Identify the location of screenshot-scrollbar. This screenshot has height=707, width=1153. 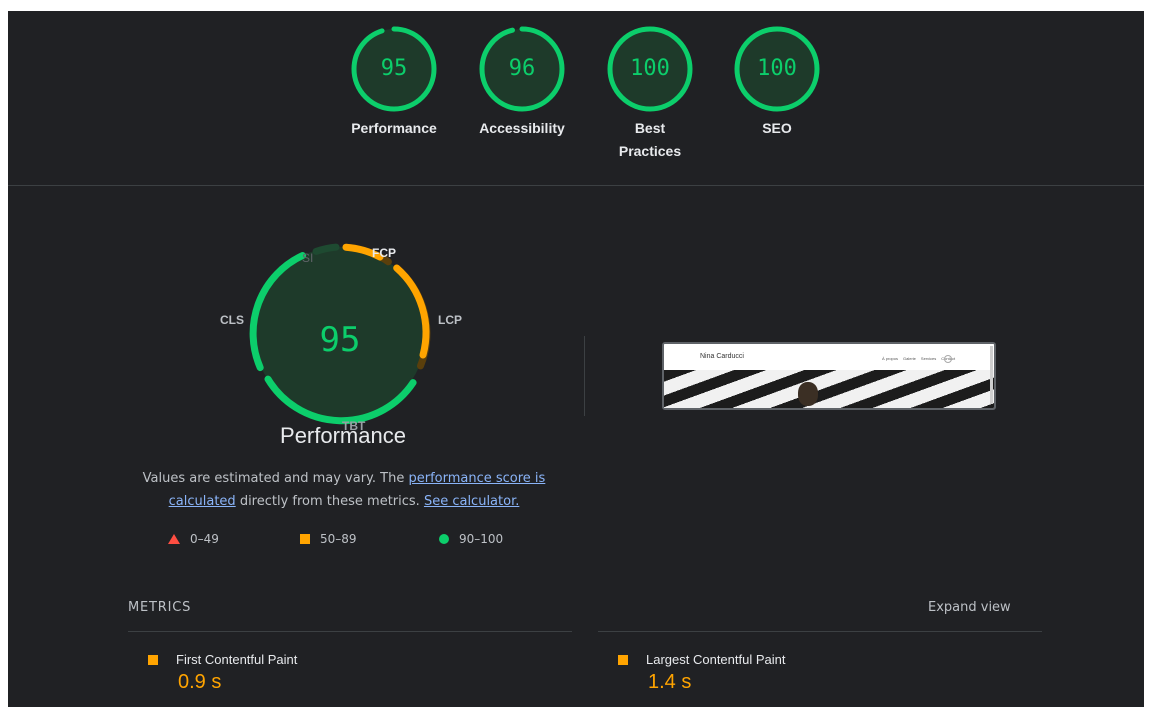
(991, 375).